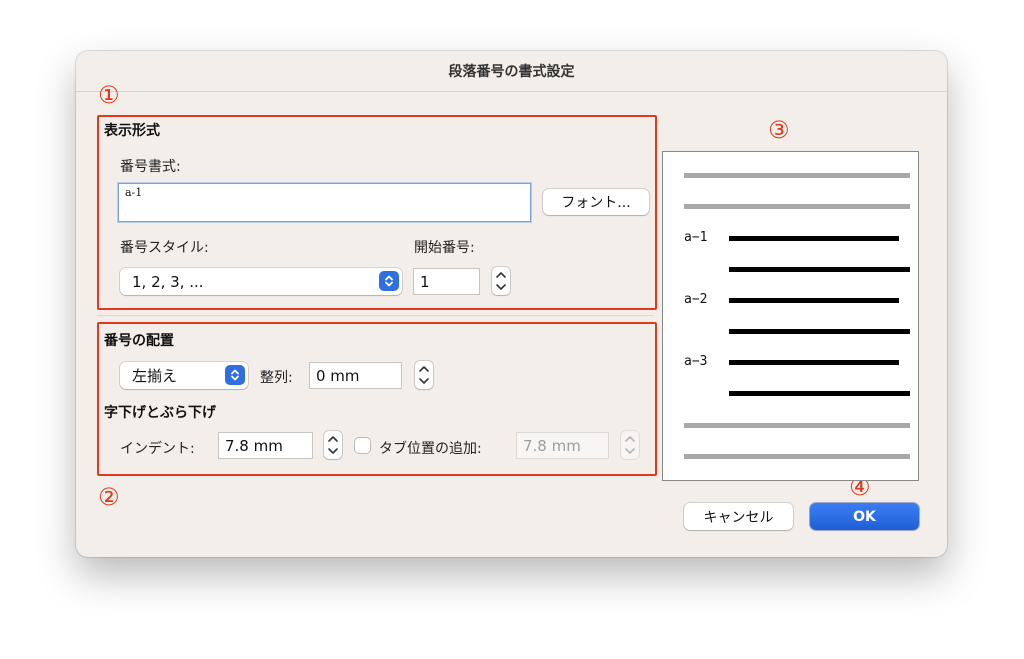 The width and height of the screenshot is (1024, 659). Describe the element at coordinates (779, 130) in the screenshot. I see `annotation-marker-3: ③` at that location.